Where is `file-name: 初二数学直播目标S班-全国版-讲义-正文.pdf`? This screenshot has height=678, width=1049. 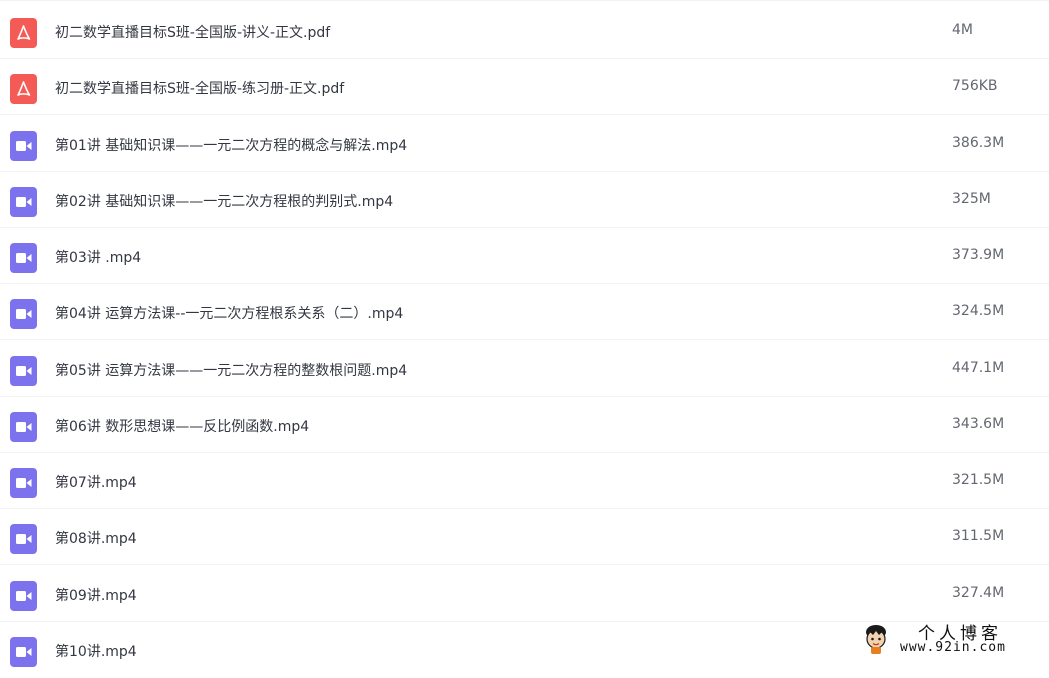 file-name: 初二数学直播目标S班-全国版-讲义-正文.pdf is located at coordinates (192, 32).